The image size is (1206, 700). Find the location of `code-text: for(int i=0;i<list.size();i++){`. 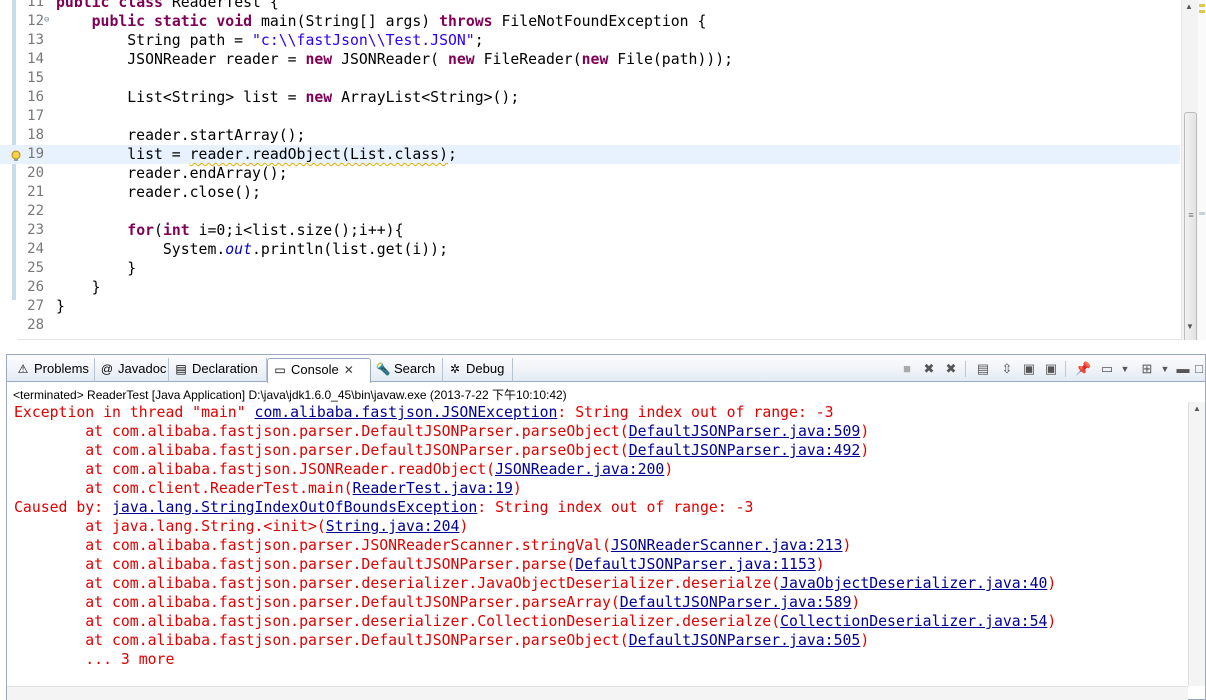

code-text: for(int i=0;i<list.size();i++){ is located at coordinates (229, 230).